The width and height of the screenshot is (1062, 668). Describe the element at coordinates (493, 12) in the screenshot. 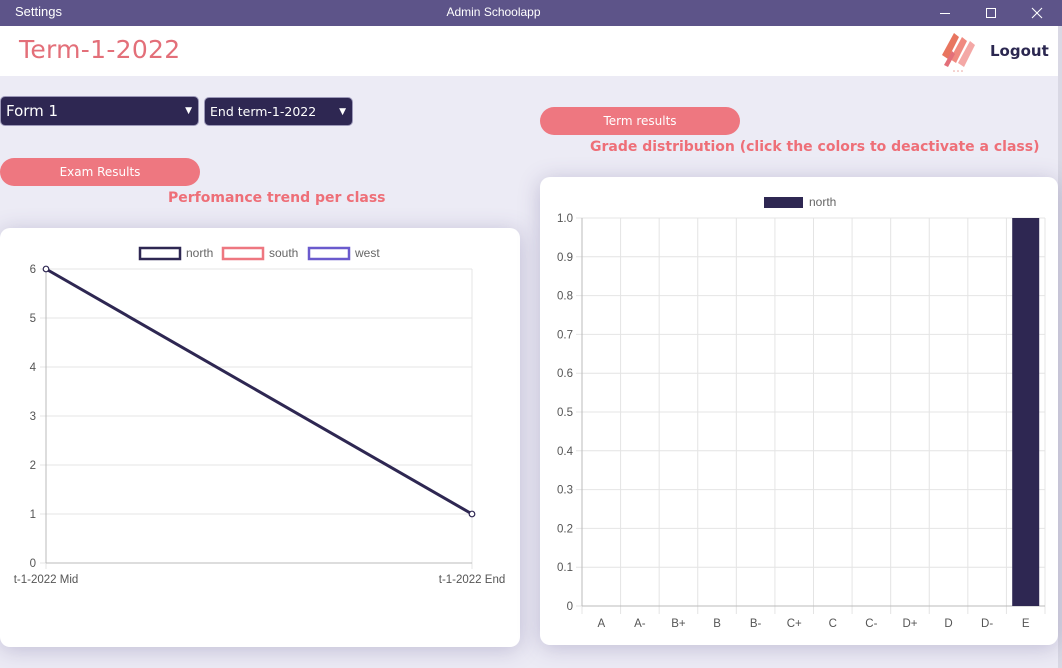

I see `window-title: Admin Schoolapp` at that location.